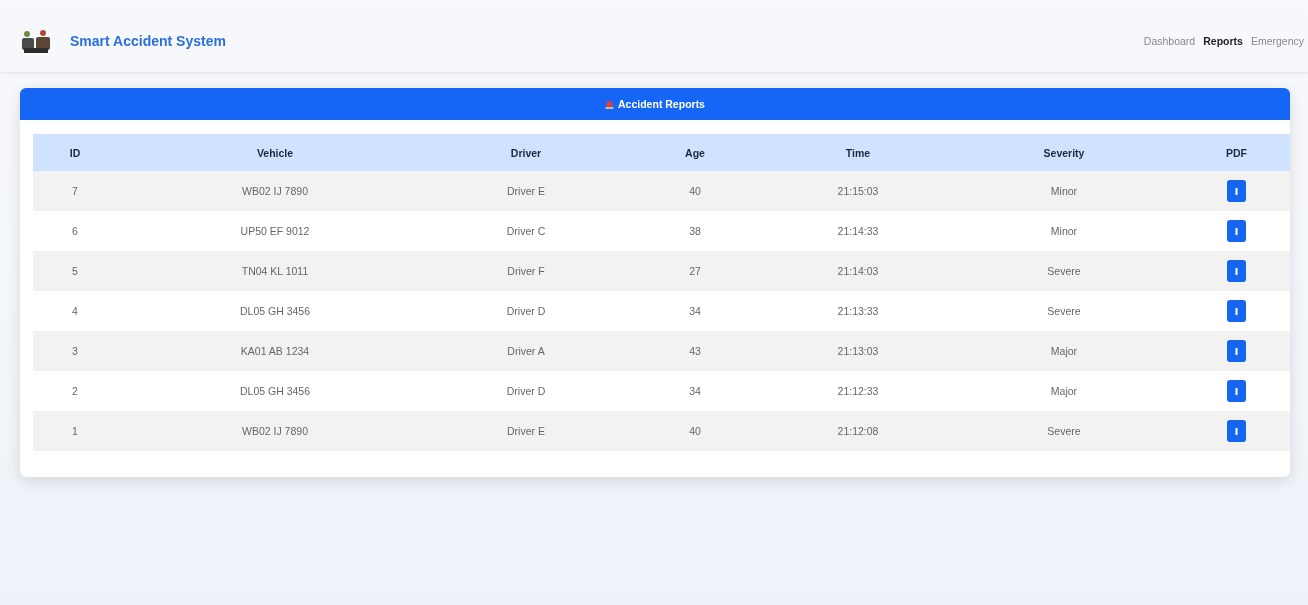 The width and height of the screenshot is (1308, 605). I want to click on table-cell: Driver C, so click(526, 231).